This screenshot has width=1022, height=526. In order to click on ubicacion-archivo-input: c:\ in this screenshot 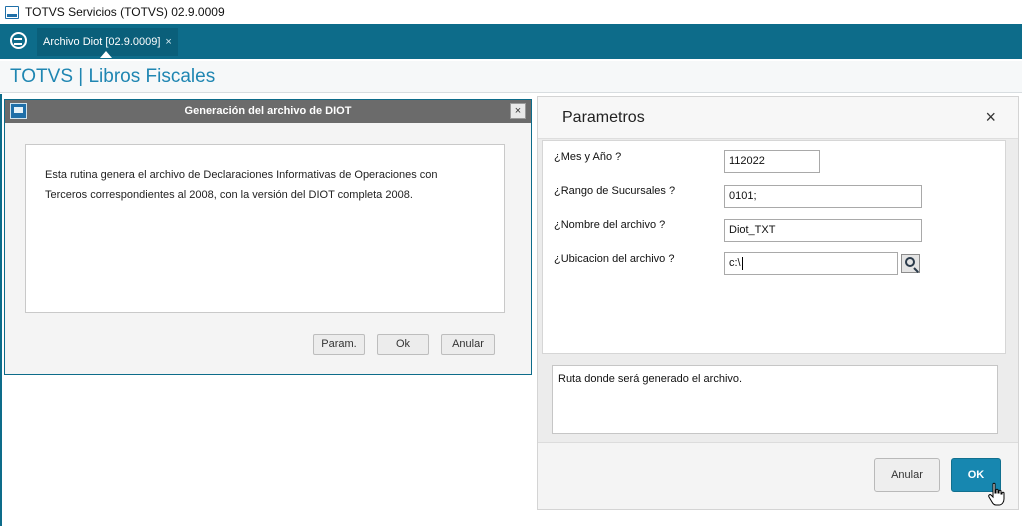, I will do `click(811, 263)`.